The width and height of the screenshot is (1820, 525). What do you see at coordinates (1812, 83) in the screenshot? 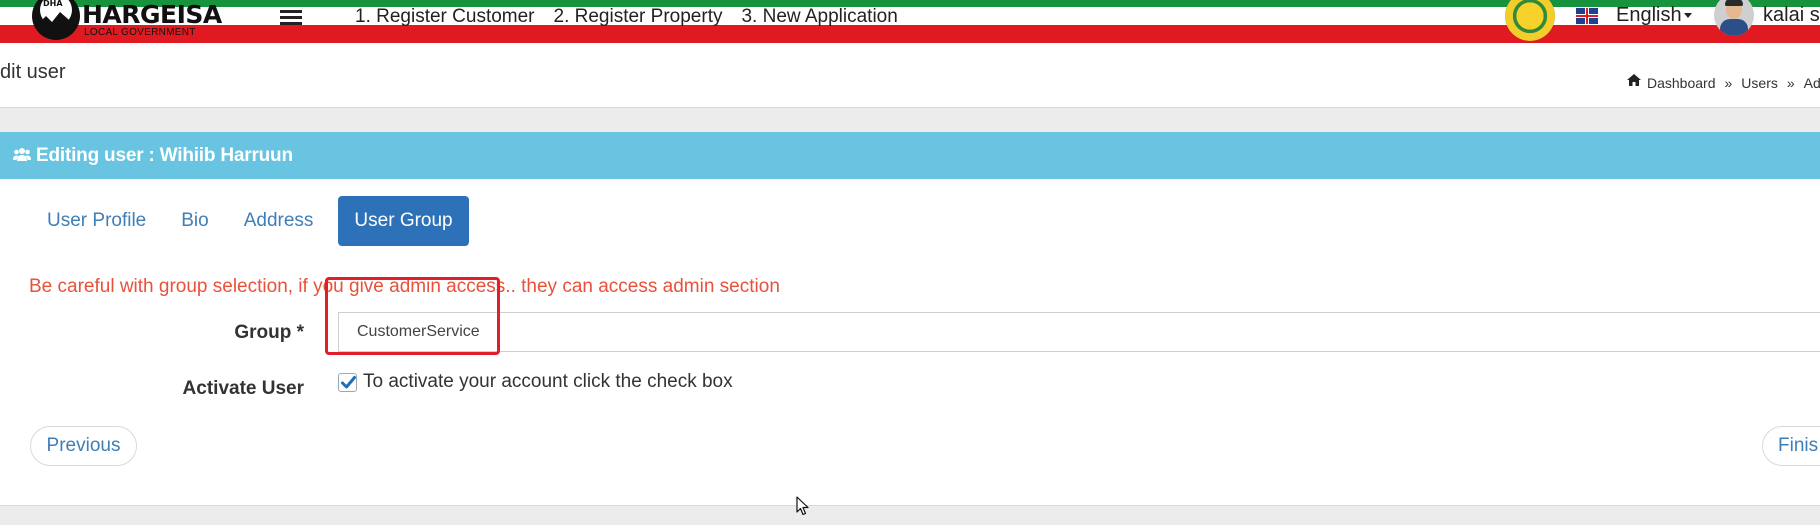
I see `breadcrumb-add: Add` at bounding box center [1812, 83].